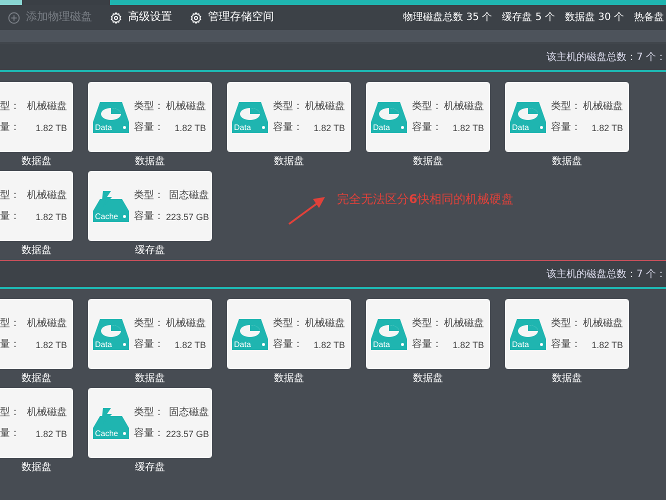  Describe the element at coordinates (528, 17) in the screenshot. I see `stat-text: 缓存盘 5 个` at that location.